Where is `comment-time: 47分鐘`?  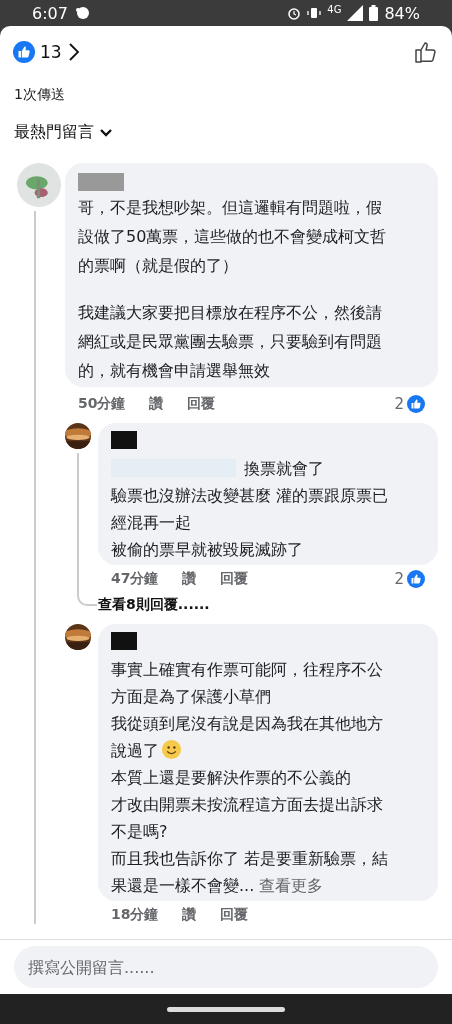 comment-time: 47分鐘 is located at coordinates (135, 579).